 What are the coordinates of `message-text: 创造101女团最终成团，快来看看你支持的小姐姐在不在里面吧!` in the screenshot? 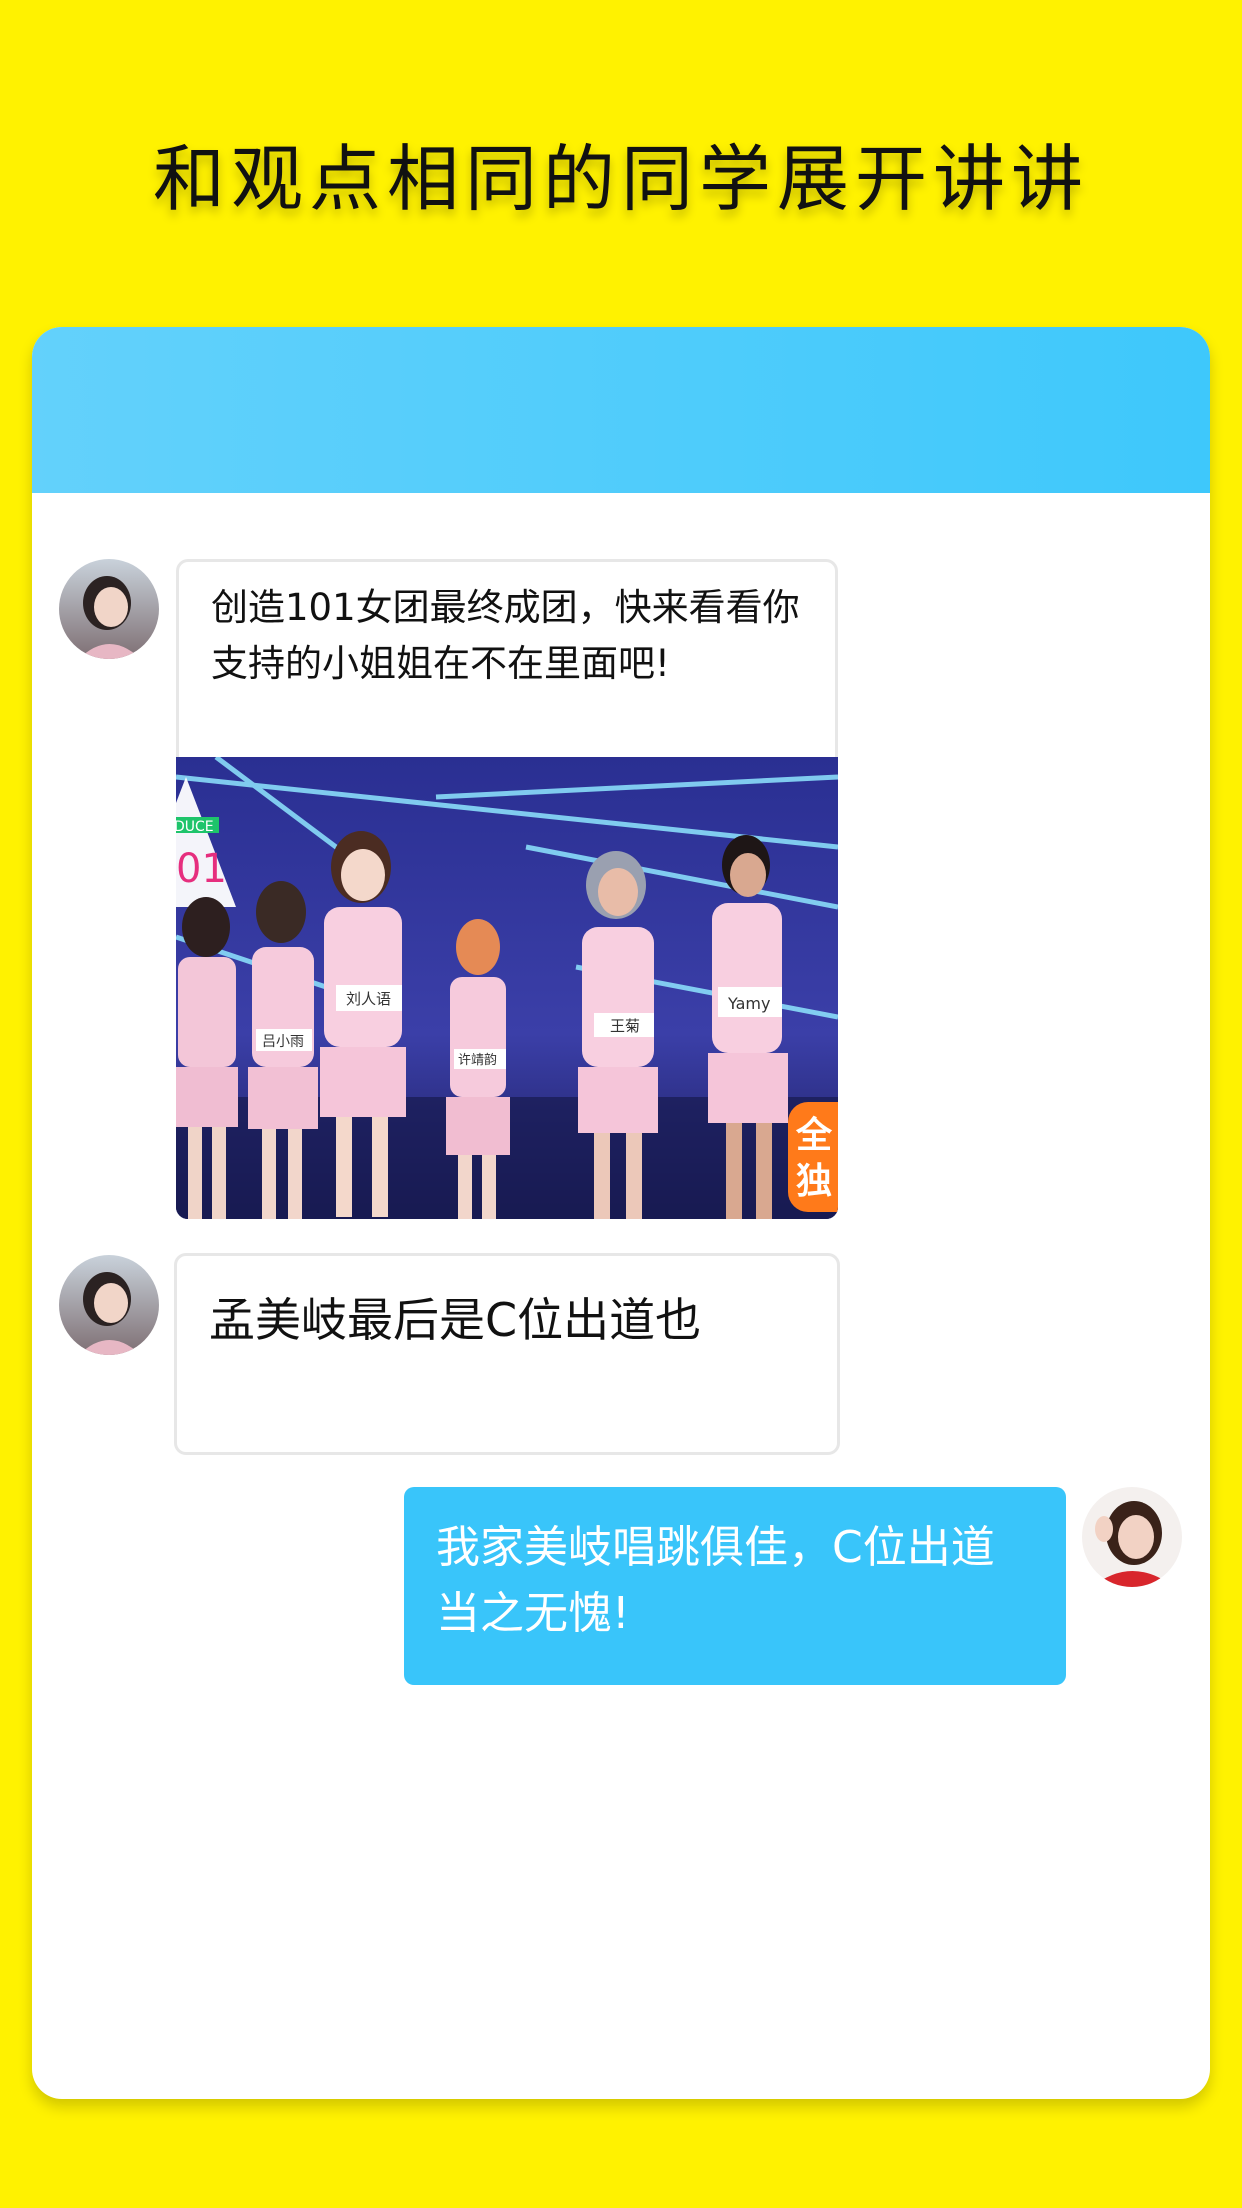 It's located at (505, 635).